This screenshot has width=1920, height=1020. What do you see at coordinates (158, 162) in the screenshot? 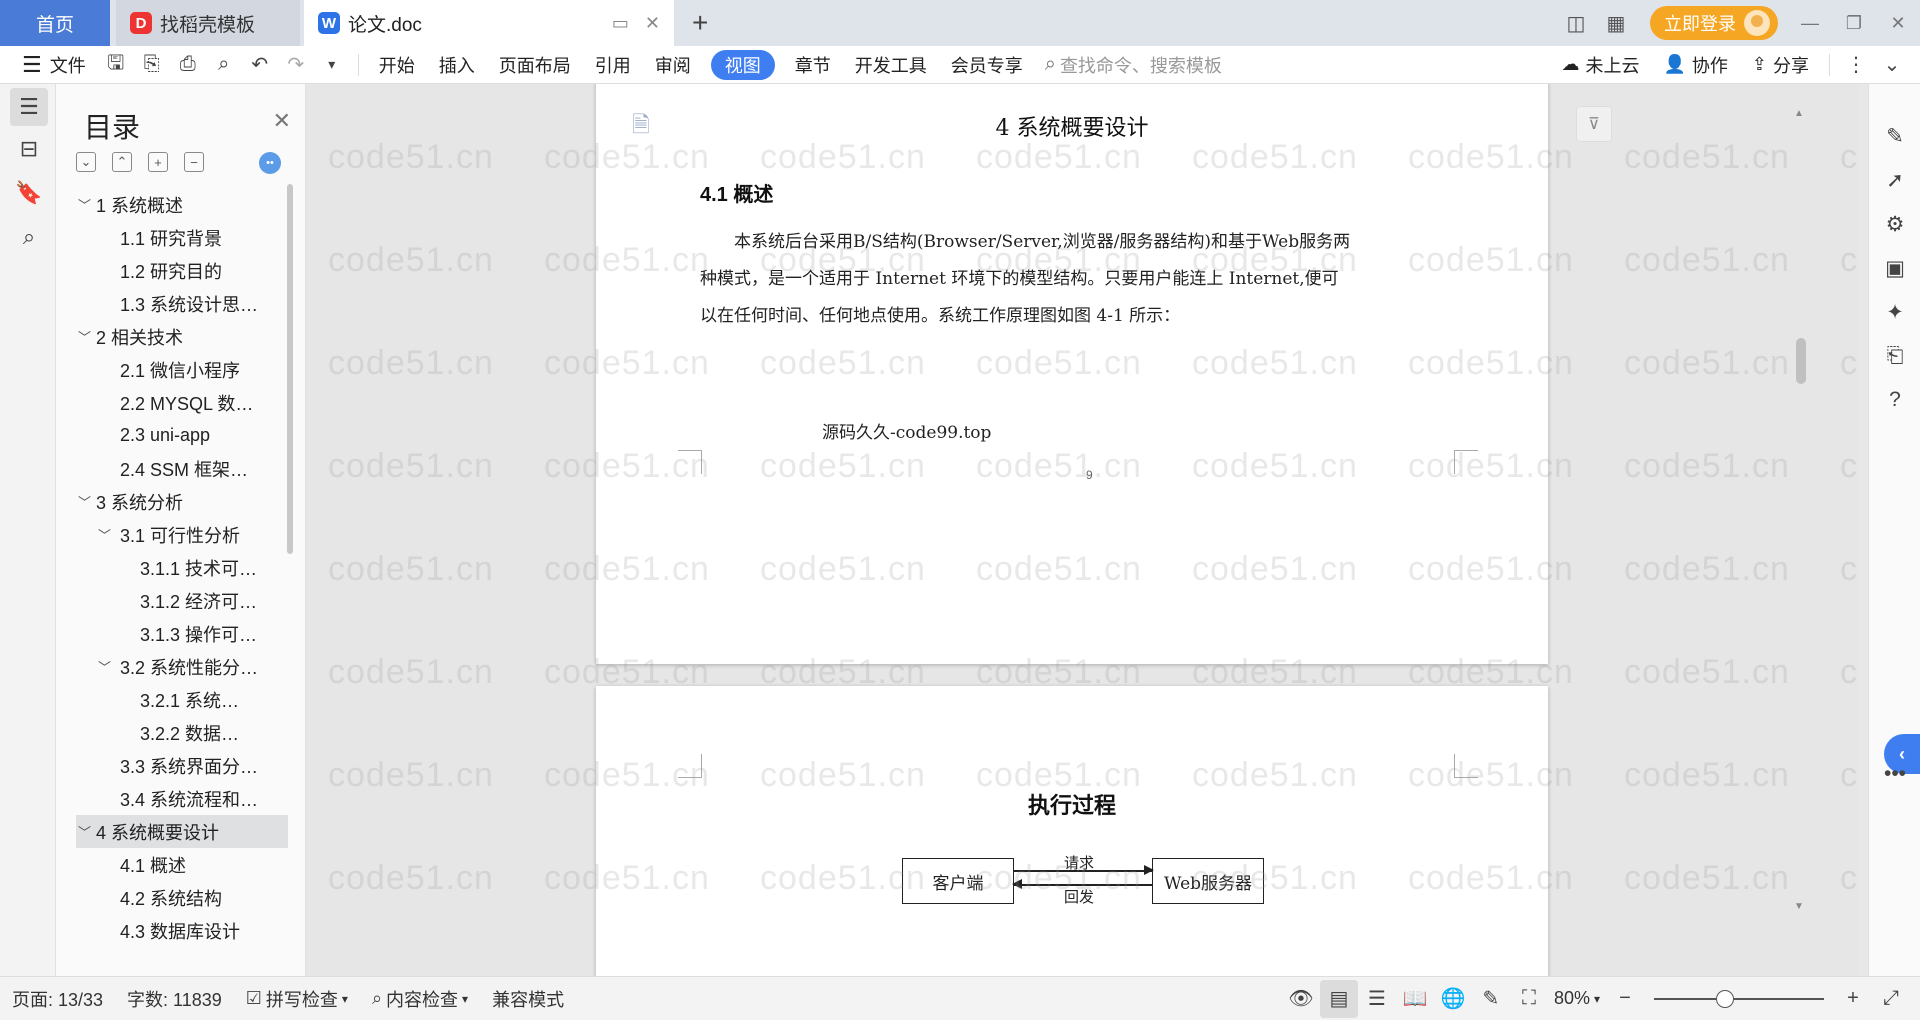
I see `add-heading-icon: +` at bounding box center [158, 162].